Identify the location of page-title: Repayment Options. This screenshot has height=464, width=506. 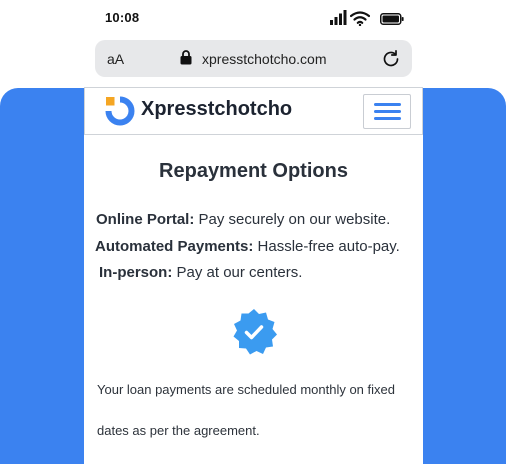
(253, 171).